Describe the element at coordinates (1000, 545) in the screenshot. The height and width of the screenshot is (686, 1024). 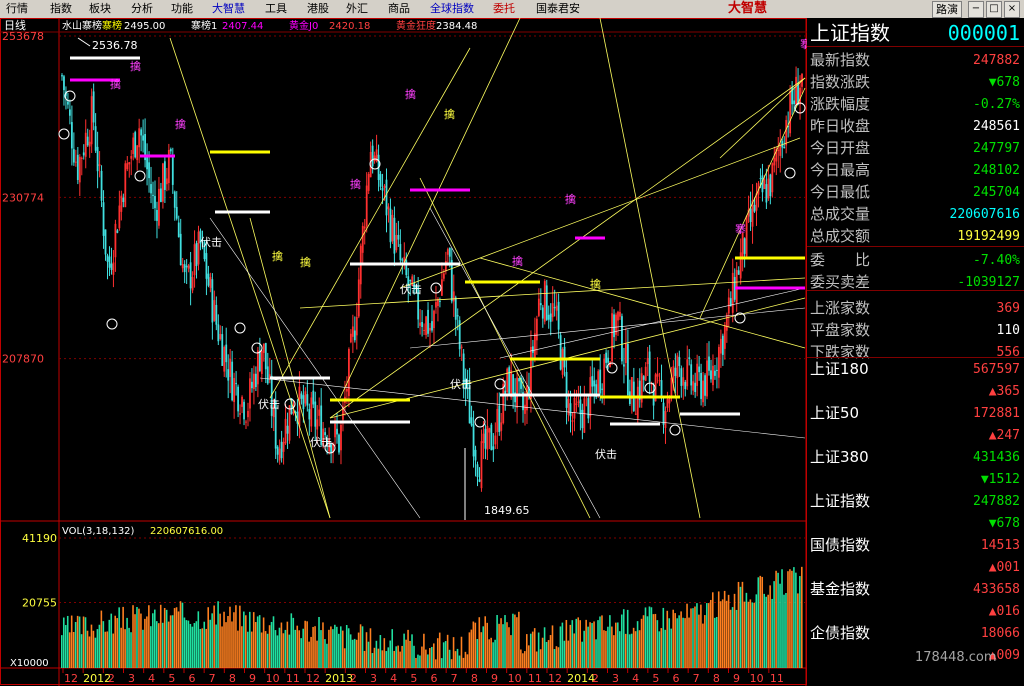
I see `sub-index-value: 14513` at that location.